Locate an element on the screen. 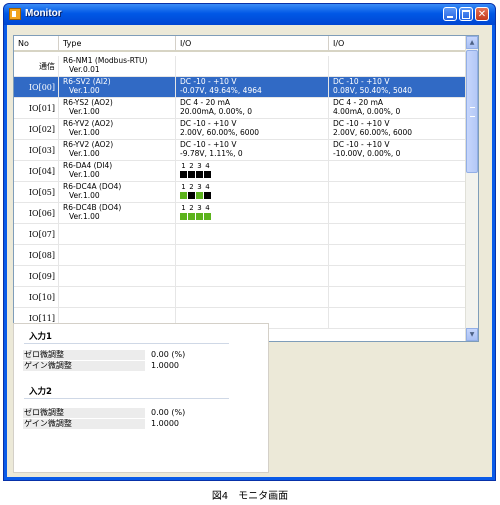  table-row: IO[10] is located at coordinates (240, 297).